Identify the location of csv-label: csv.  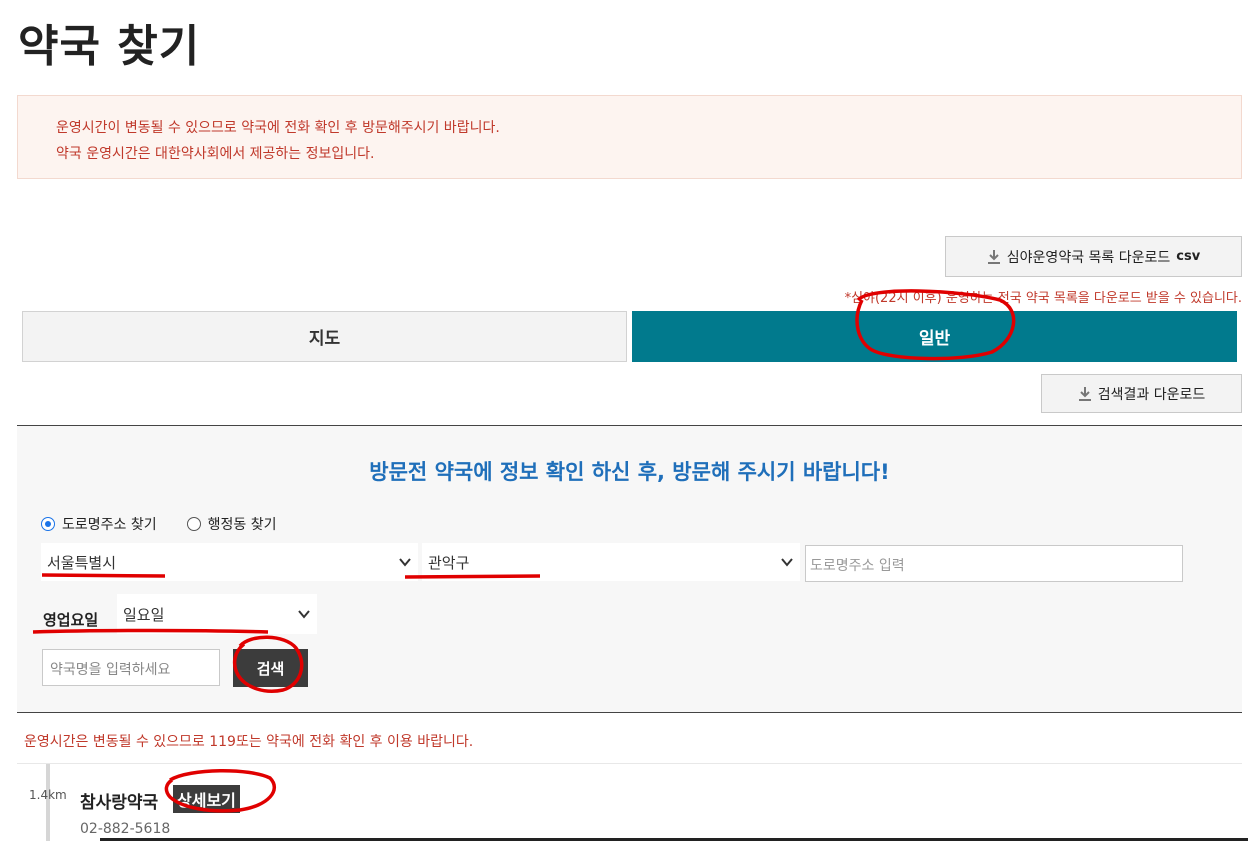
(1188, 256).